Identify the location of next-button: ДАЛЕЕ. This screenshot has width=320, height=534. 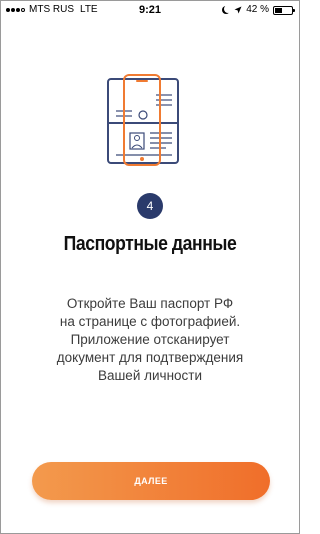
(151, 481).